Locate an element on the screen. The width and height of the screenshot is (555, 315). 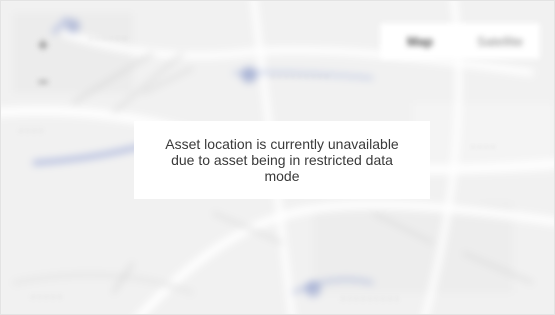
zoom-controls: + − is located at coordinates (43, 64).